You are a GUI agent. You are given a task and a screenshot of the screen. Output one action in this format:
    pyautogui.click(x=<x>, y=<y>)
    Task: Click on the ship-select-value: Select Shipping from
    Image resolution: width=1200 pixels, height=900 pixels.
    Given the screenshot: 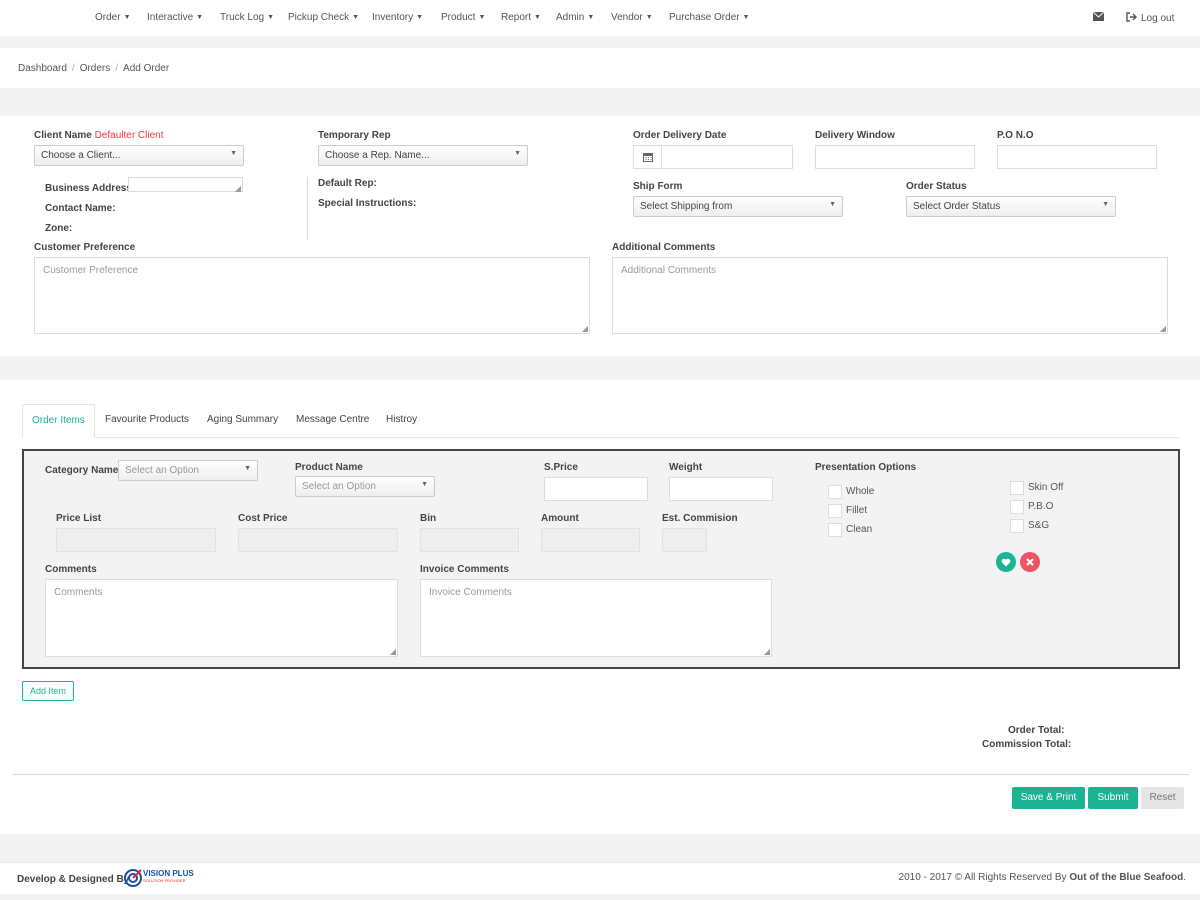 What is the action you would take?
    pyautogui.click(x=686, y=206)
    